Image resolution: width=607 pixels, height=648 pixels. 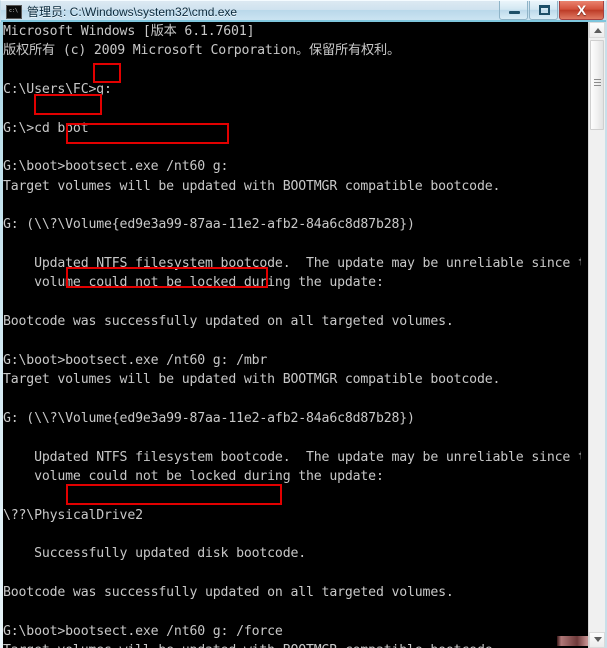 I want to click on minimize-icon, so click(x=514, y=12).